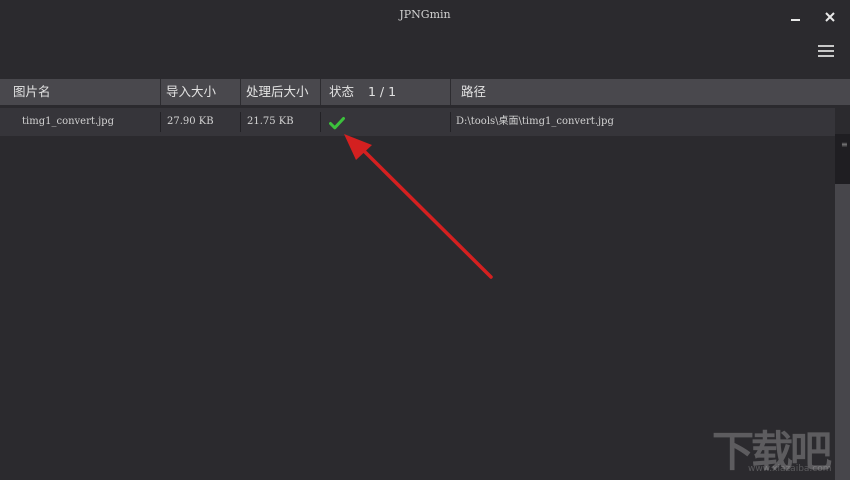 Image resolution: width=850 pixels, height=480 pixels. Describe the element at coordinates (790, 469) in the screenshot. I see `watermark-url: www.xiazaiba.com` at that location.